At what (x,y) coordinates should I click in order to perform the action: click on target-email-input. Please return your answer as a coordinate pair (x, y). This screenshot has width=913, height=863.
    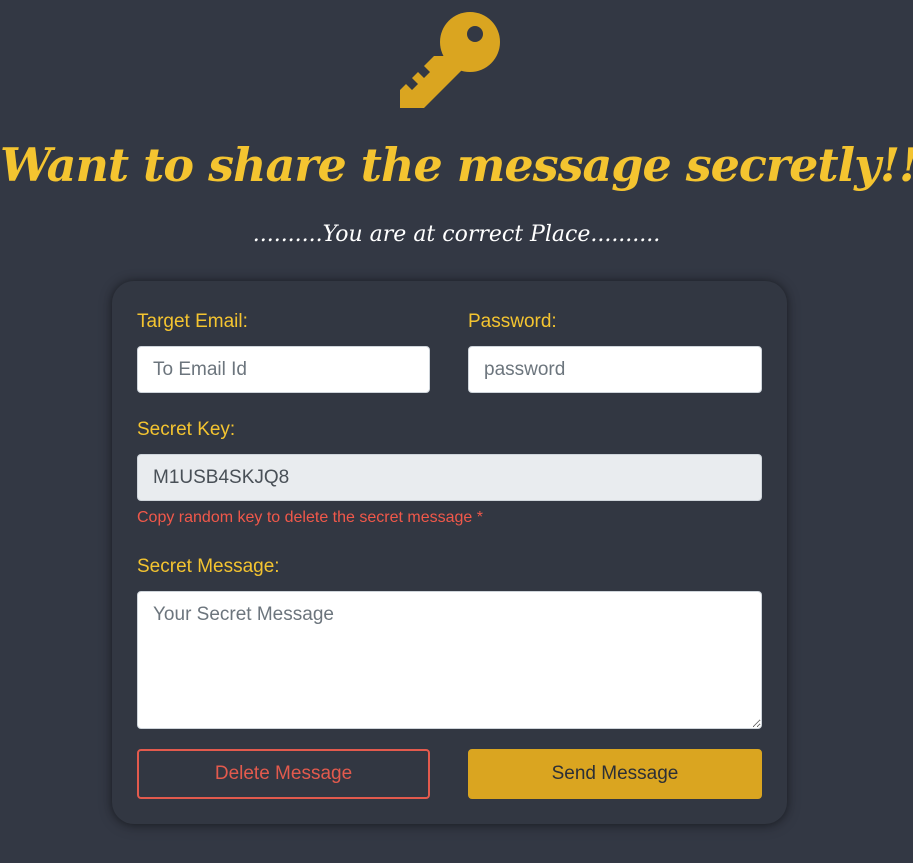
    Looking at the image, I should click on (283, 369).